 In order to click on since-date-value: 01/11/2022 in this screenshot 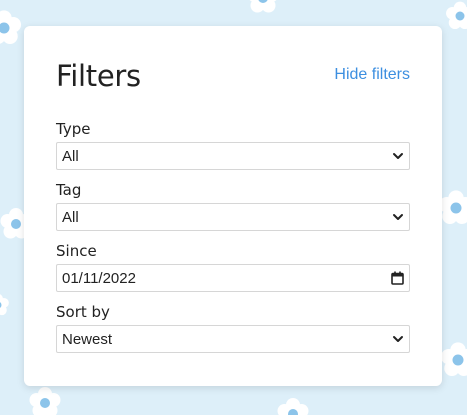, I will do `click(99, 278)`.